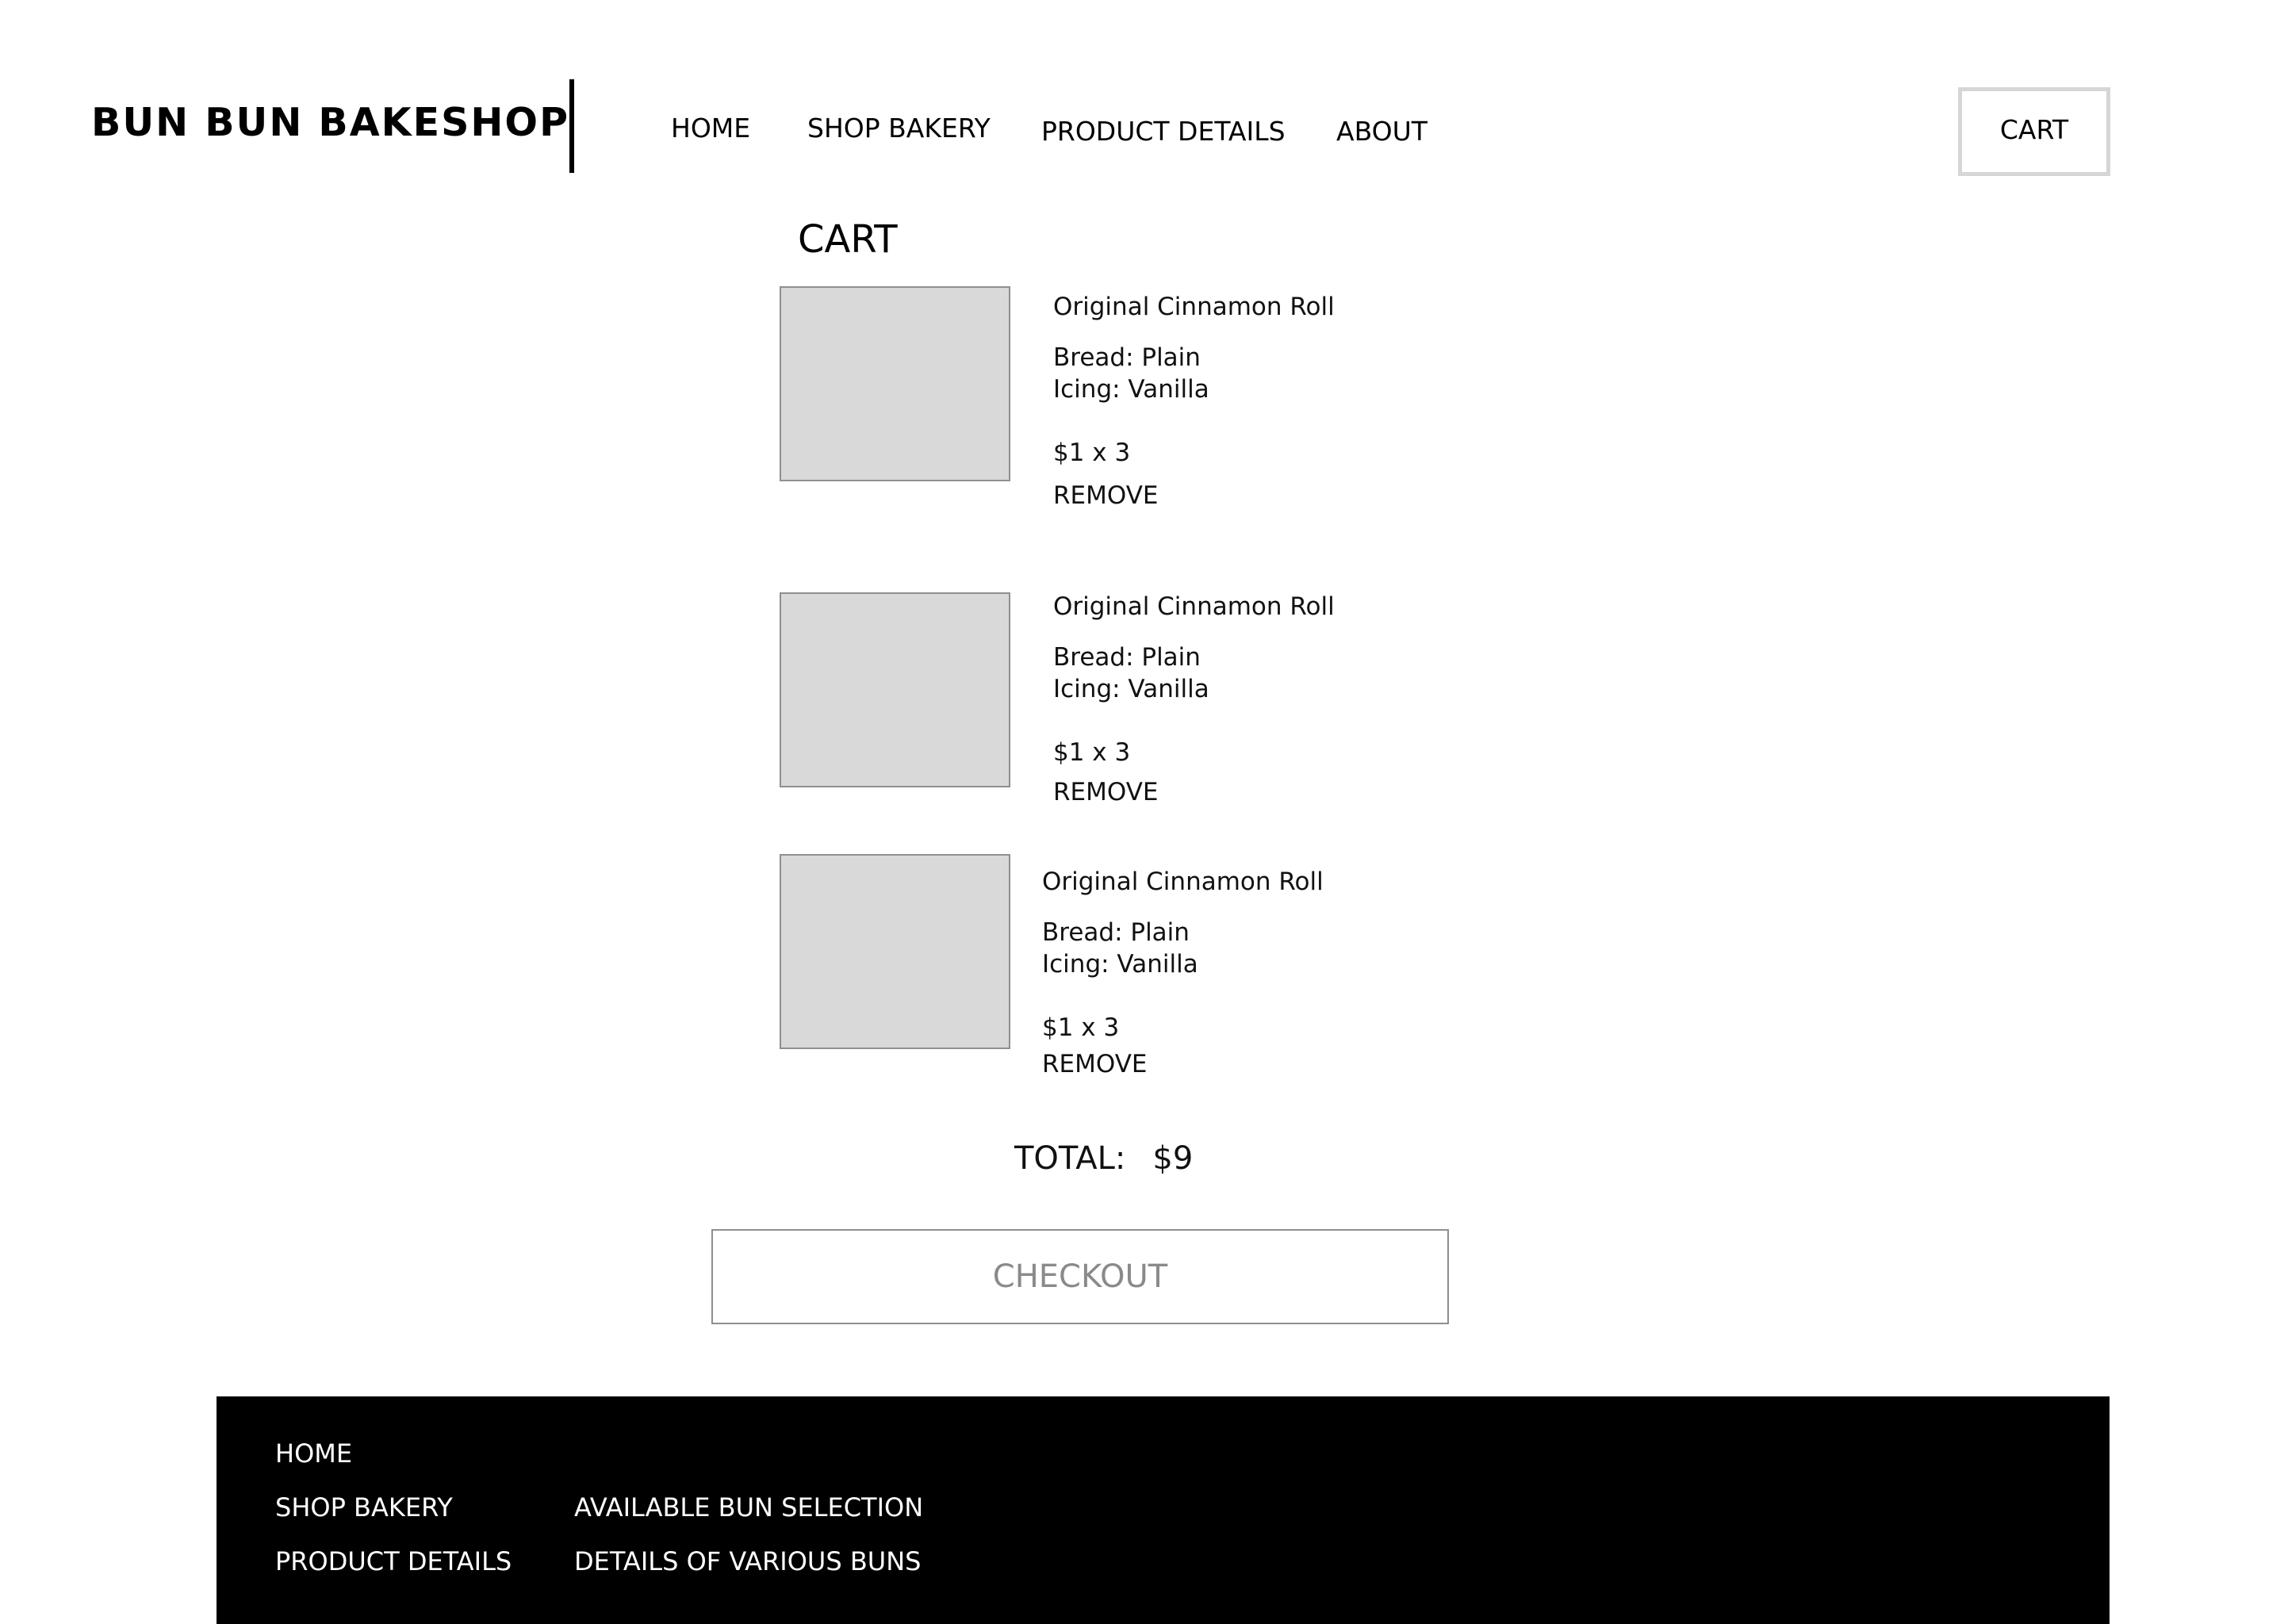 The image size is (2284, 1624). Describe the element at coordinates (571, 126) in the screenshot. I see `brand-divider` at that location.